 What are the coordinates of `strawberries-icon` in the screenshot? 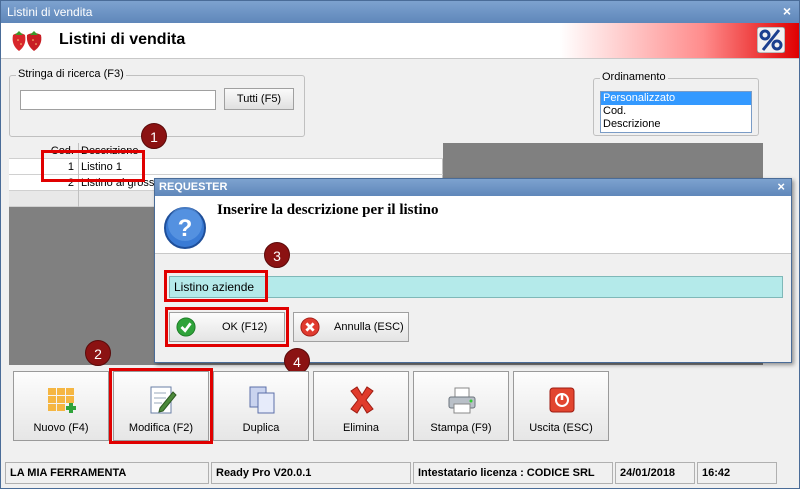 It's located at (27, 41).